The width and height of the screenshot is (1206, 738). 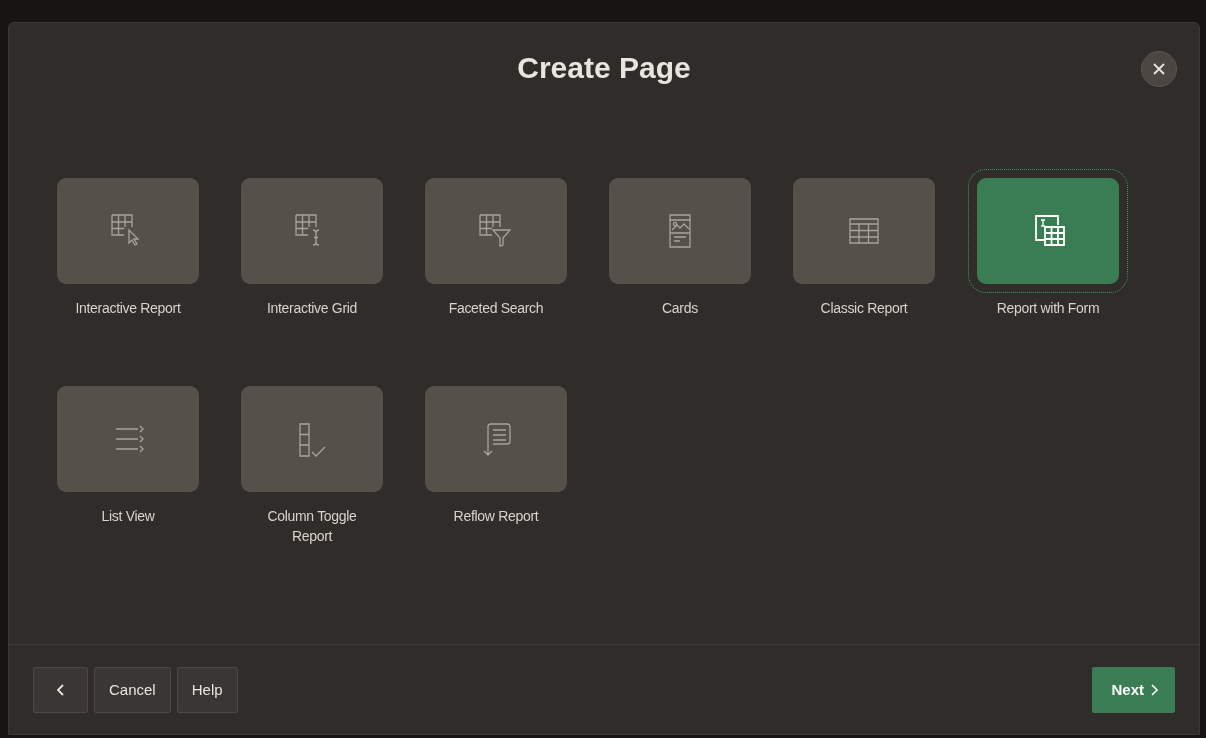 What do you see at coordinates (680, 308) in the screenshot?
I see `page-type-label: Cards` at bounding box center [680, 308].